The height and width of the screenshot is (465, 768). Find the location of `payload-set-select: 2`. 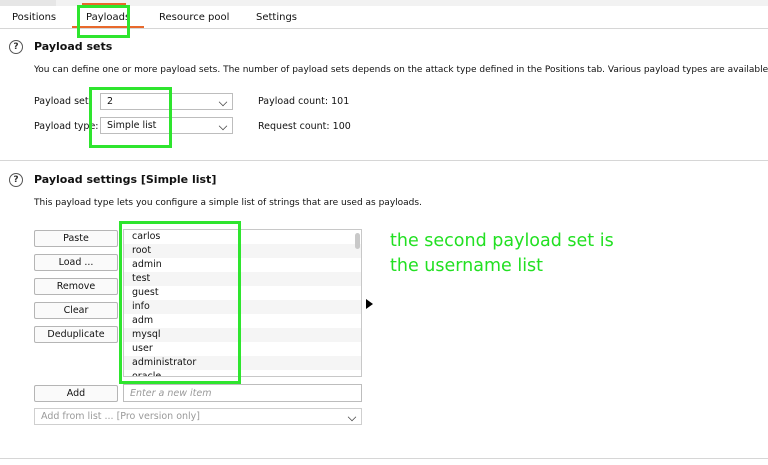

payload-set-select: 2 is located at coordinates (166, 101).